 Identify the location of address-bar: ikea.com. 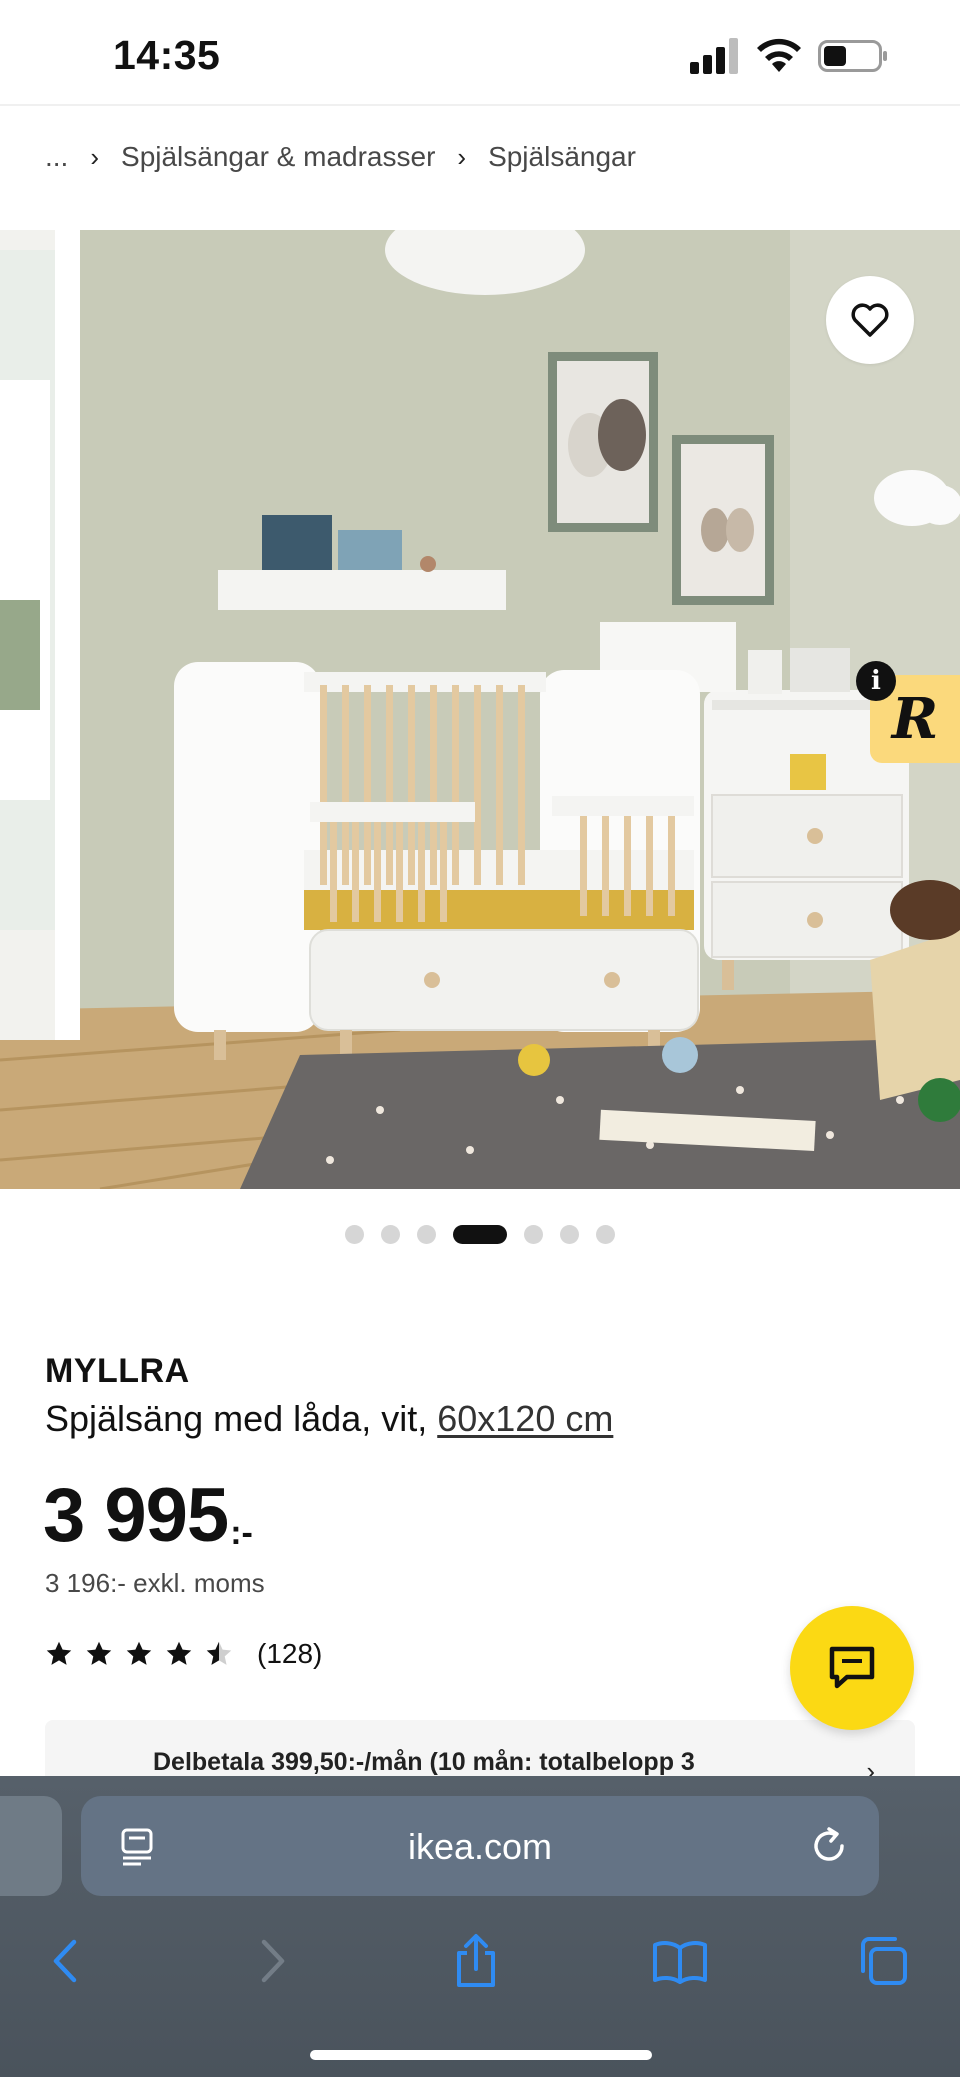
(480, 1846).